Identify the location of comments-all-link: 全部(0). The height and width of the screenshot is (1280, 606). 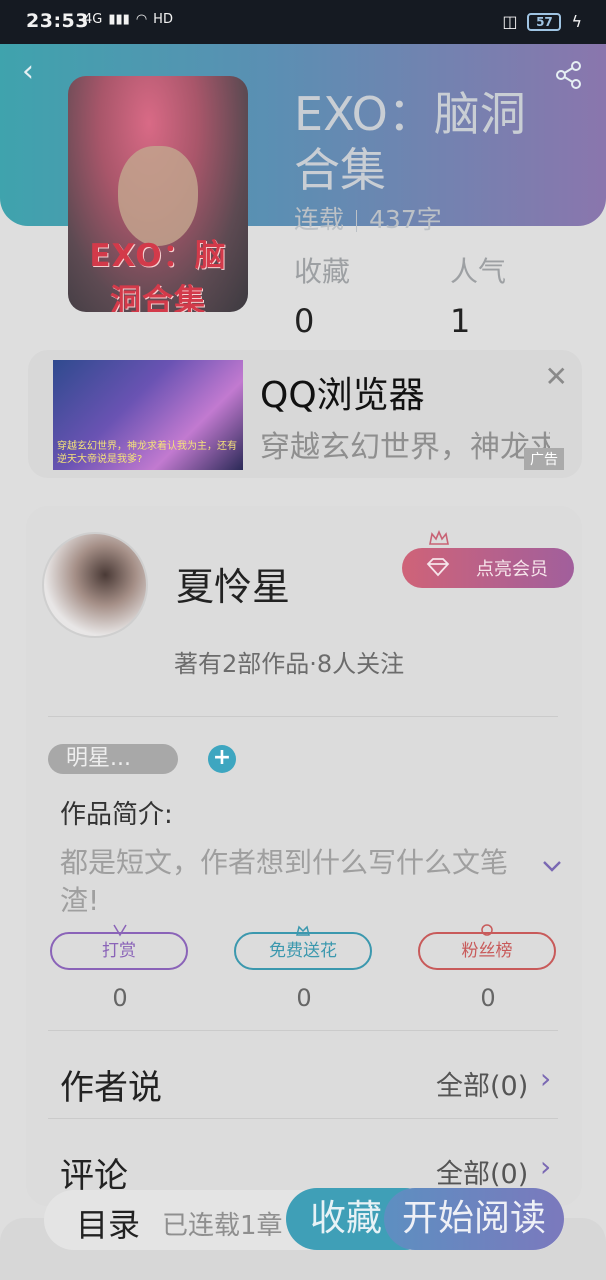
(482, 1171).